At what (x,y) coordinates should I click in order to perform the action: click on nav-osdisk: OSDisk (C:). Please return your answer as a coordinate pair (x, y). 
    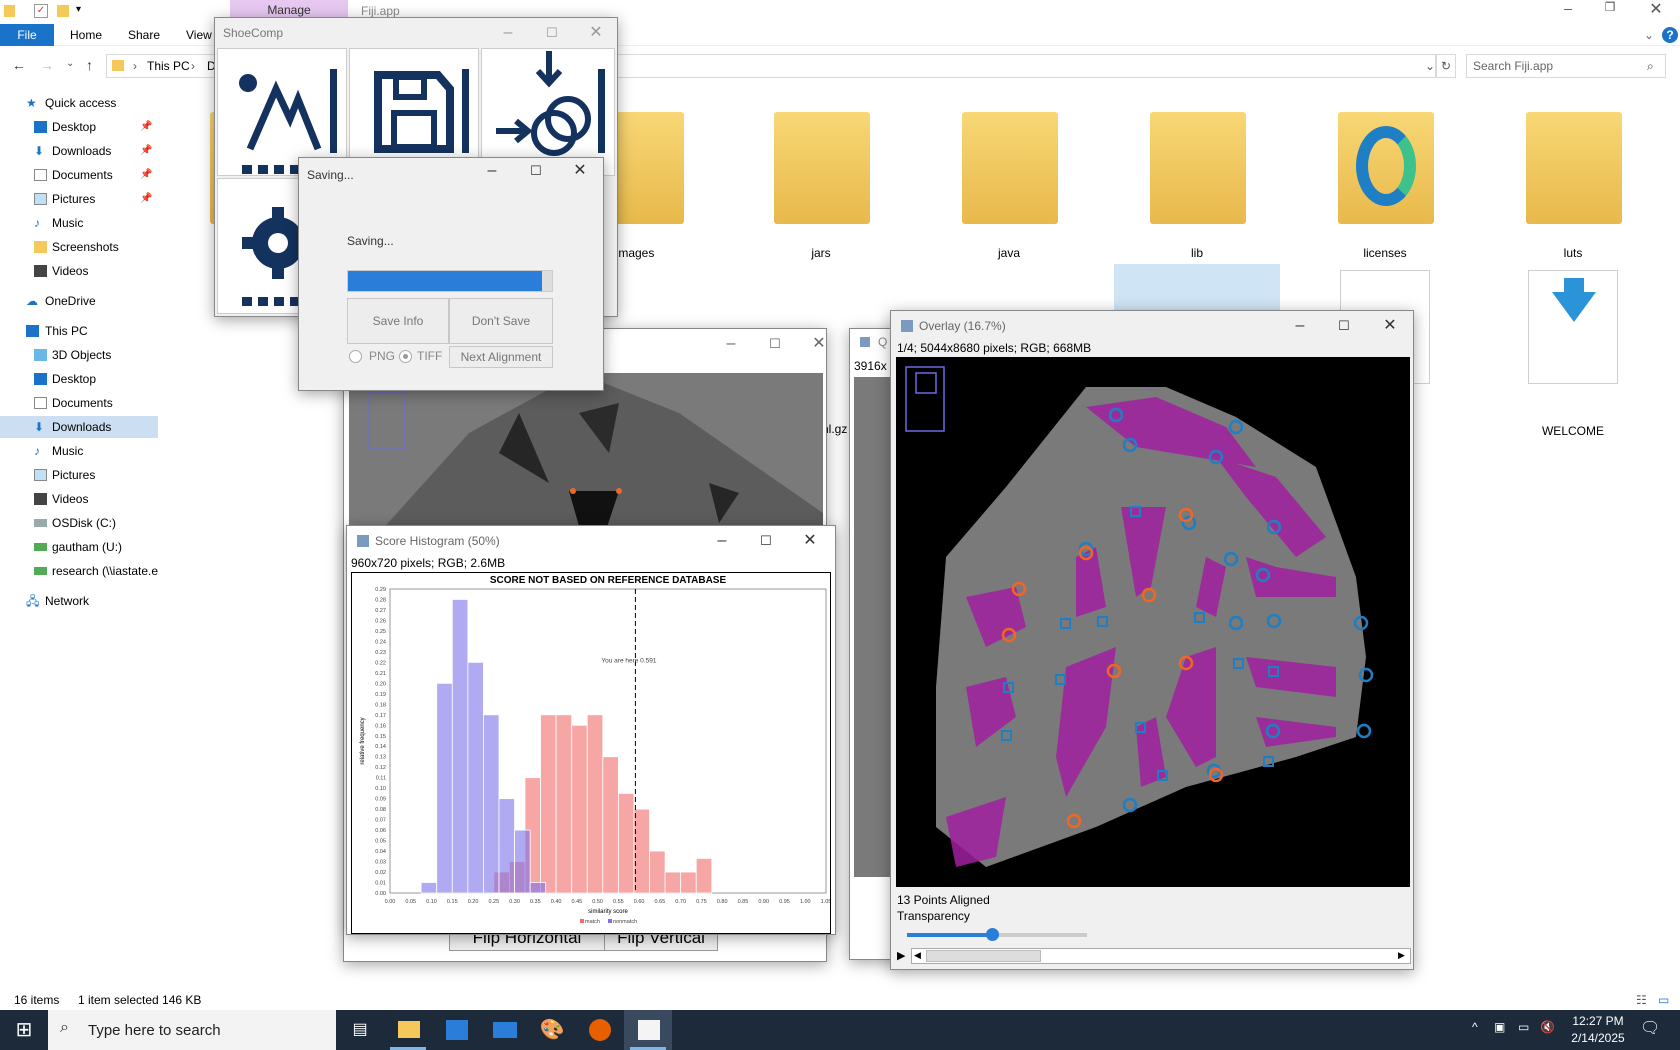
    Looking at the image, I should click on (79, 523).